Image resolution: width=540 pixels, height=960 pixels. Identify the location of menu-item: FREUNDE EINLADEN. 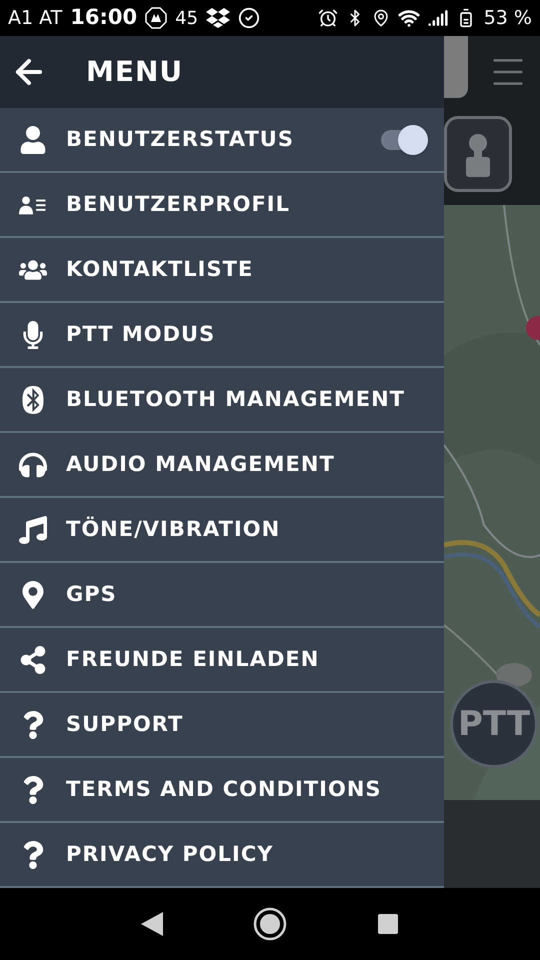
(222, 660).